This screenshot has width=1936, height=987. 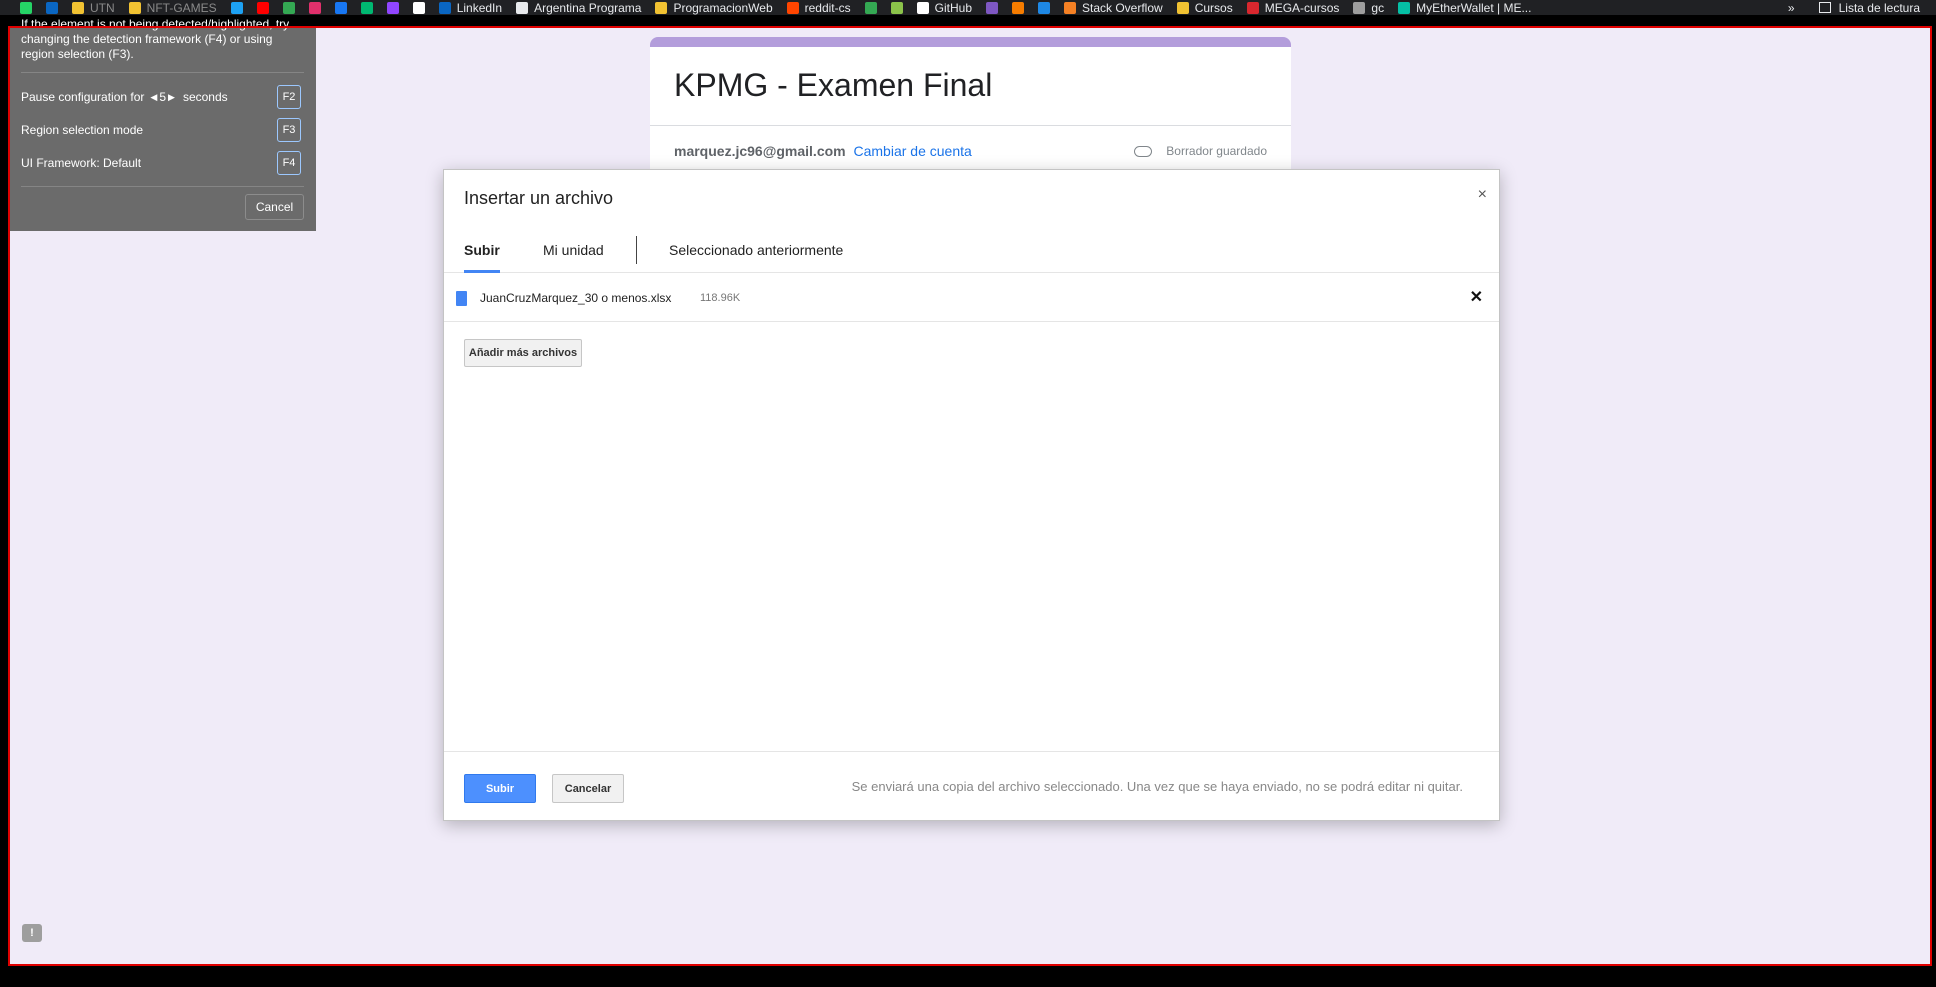 What do you see at coordinates (573, 250) in the screenshot?
I see `tab-my-drive: Mi unidad` at bounding box center [573, 250].